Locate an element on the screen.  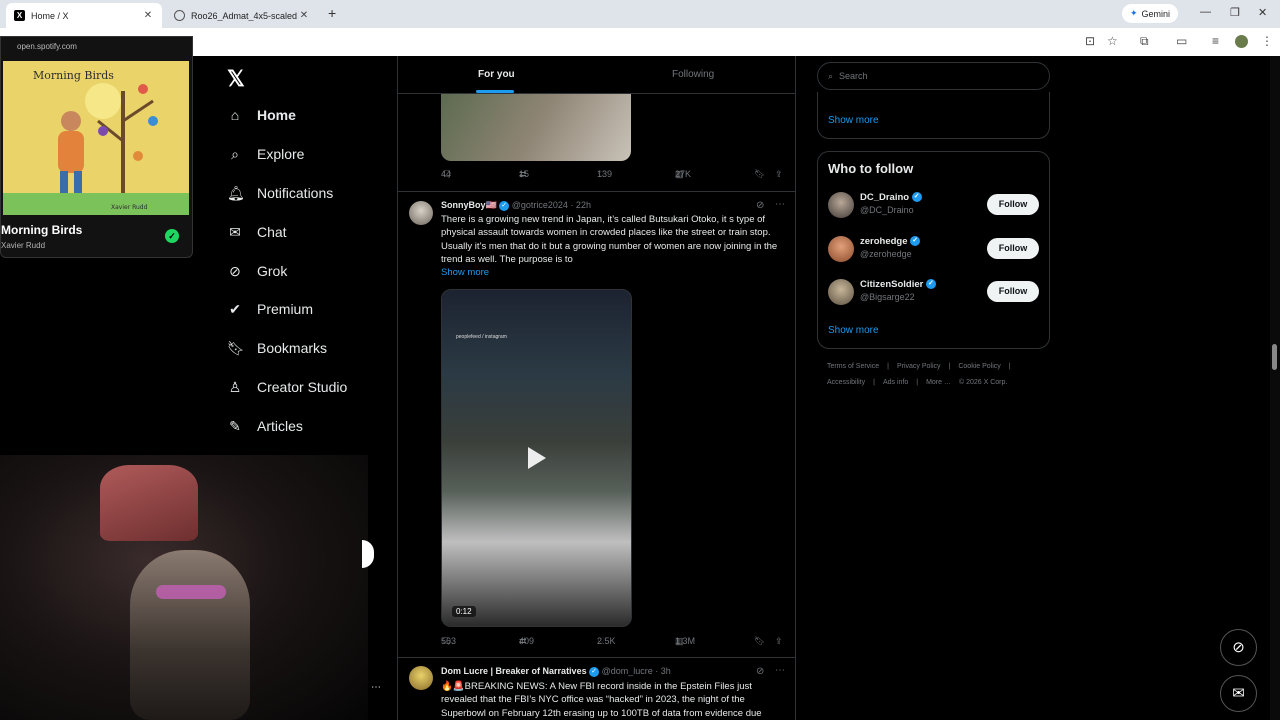
messages-fab-icon: ✉ is located at coordinates (1238, 693).